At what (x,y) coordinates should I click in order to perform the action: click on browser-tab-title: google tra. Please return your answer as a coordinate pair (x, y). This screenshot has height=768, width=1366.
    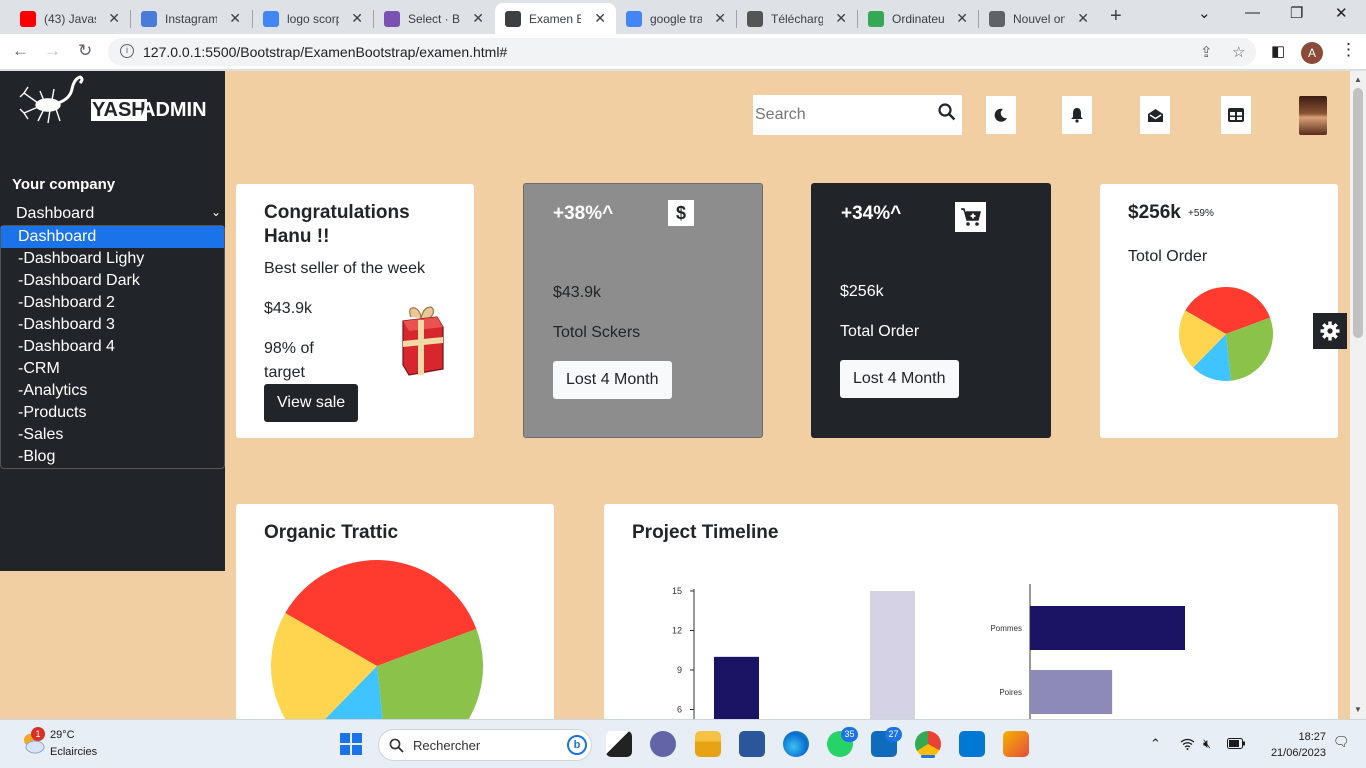
    Looking at the image, I should click on (676, 18).